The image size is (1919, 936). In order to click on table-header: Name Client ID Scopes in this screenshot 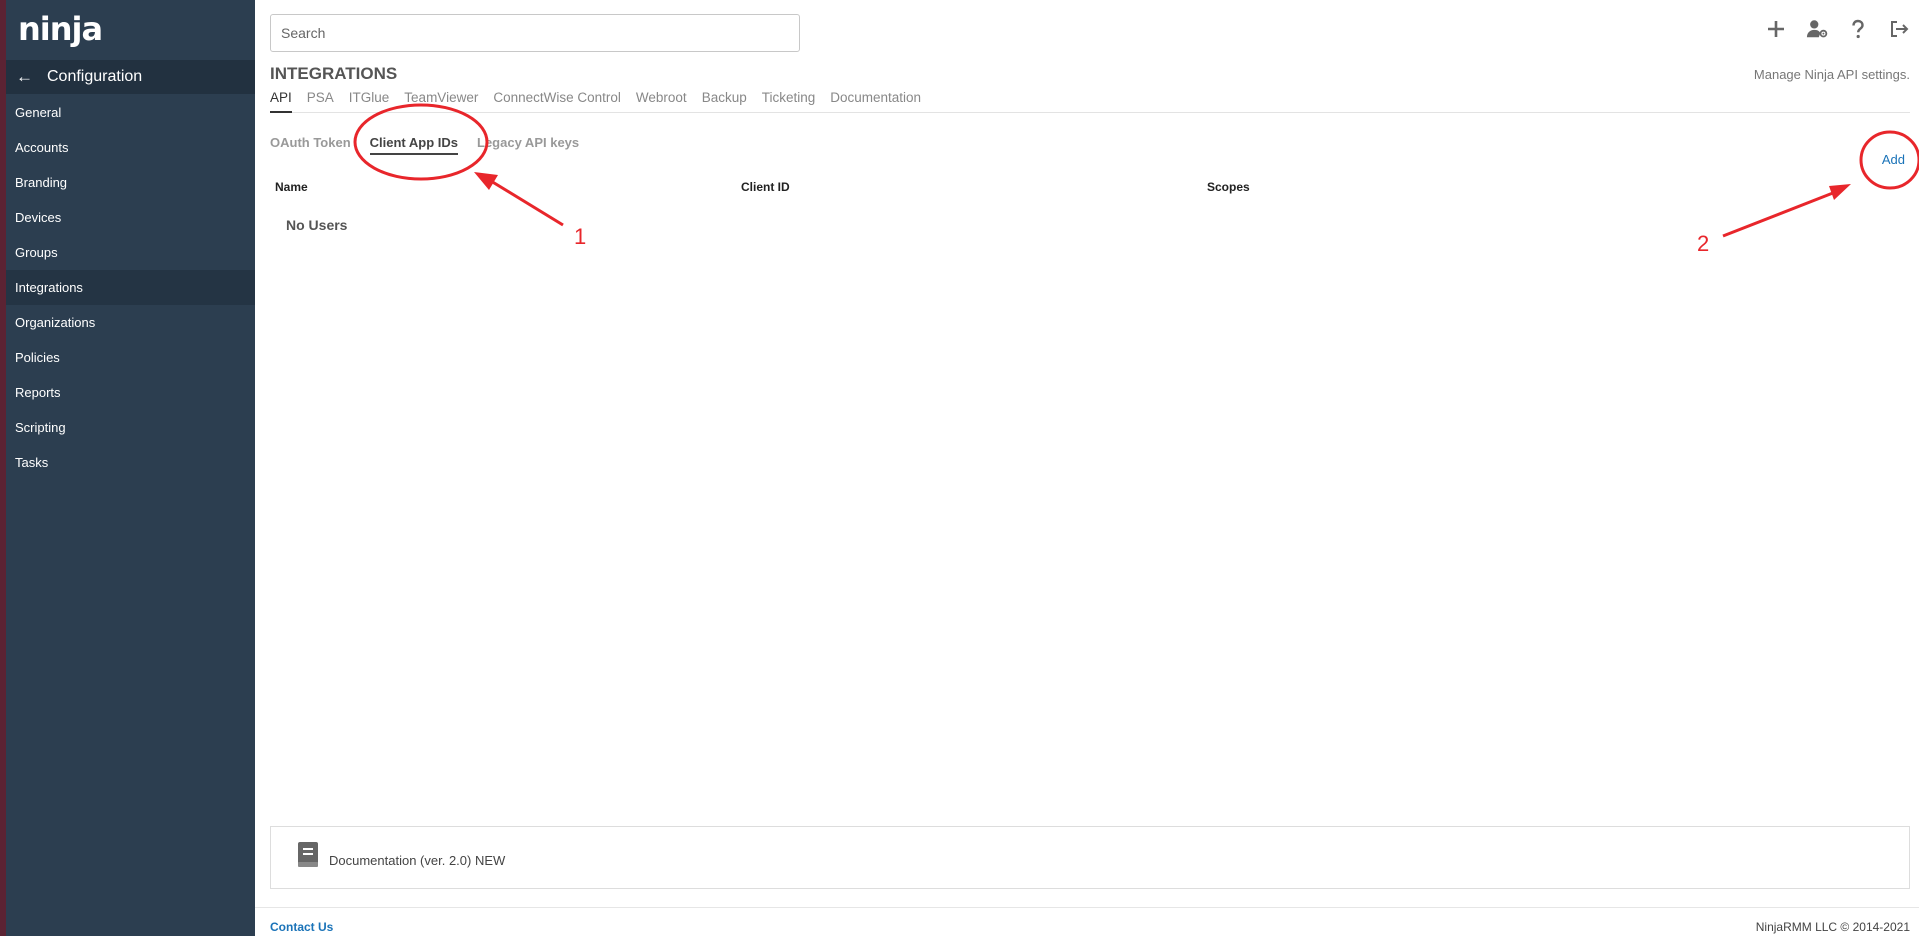, I will do `click(1075, 187)`.